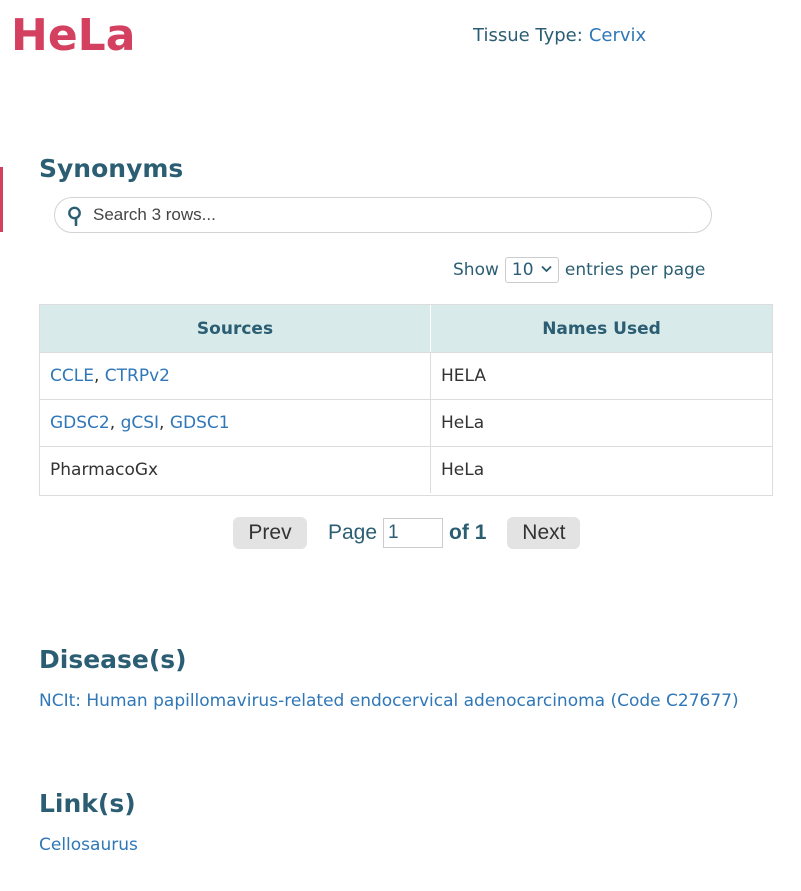 The height and width of the screenshot is (891, 801). What do you see at coordinates (476, 270) in the screenshot?
I see `show-label: Show` at bounding box center [476, 270].